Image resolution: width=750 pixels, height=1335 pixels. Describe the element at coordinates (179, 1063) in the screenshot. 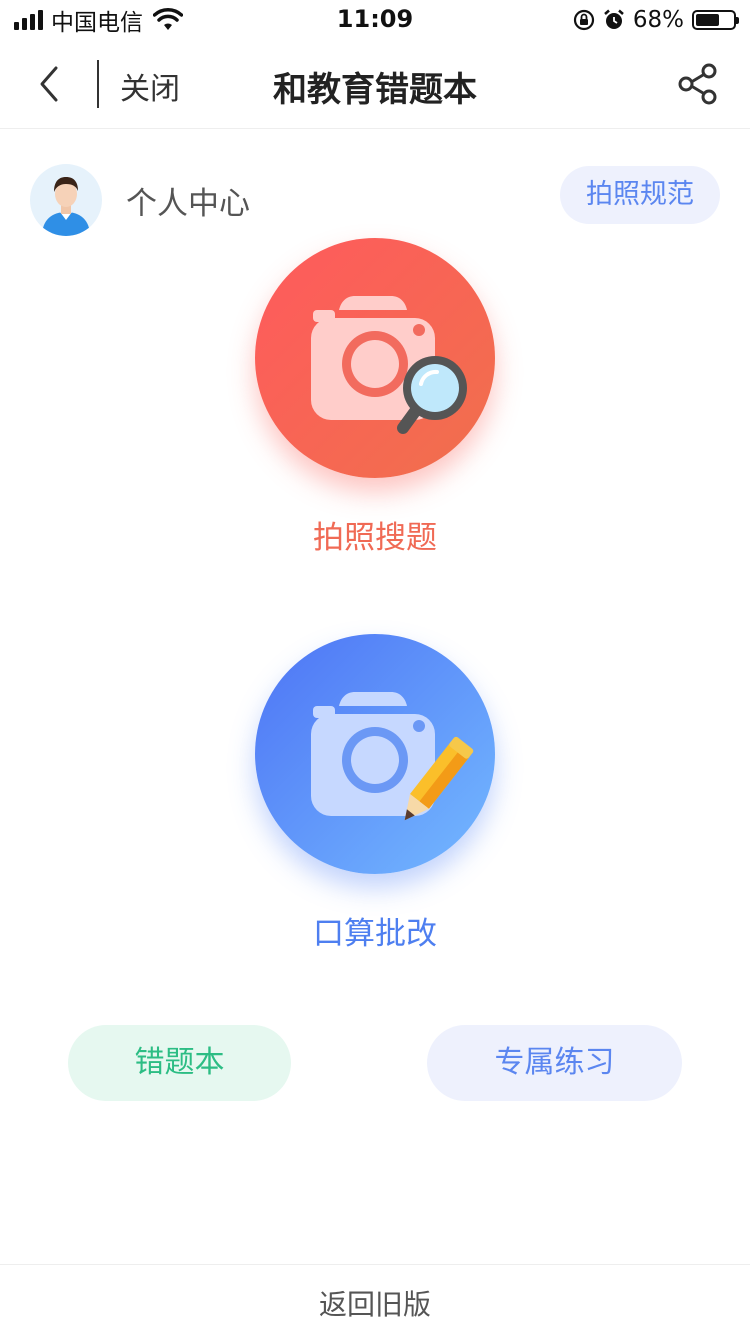

I see `wrong-question-book-button: 错题本` at that location.